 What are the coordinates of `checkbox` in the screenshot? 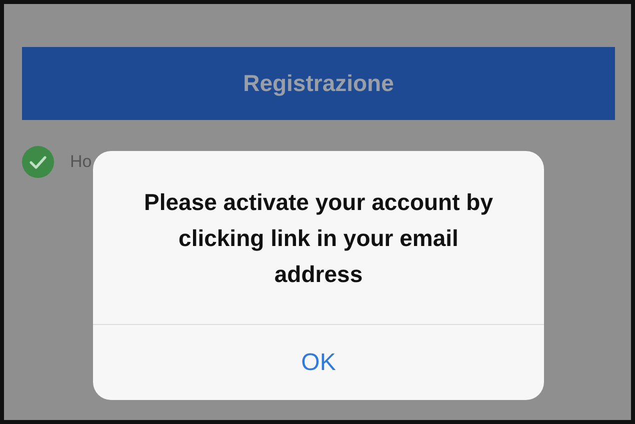 It's located at (38, 162).